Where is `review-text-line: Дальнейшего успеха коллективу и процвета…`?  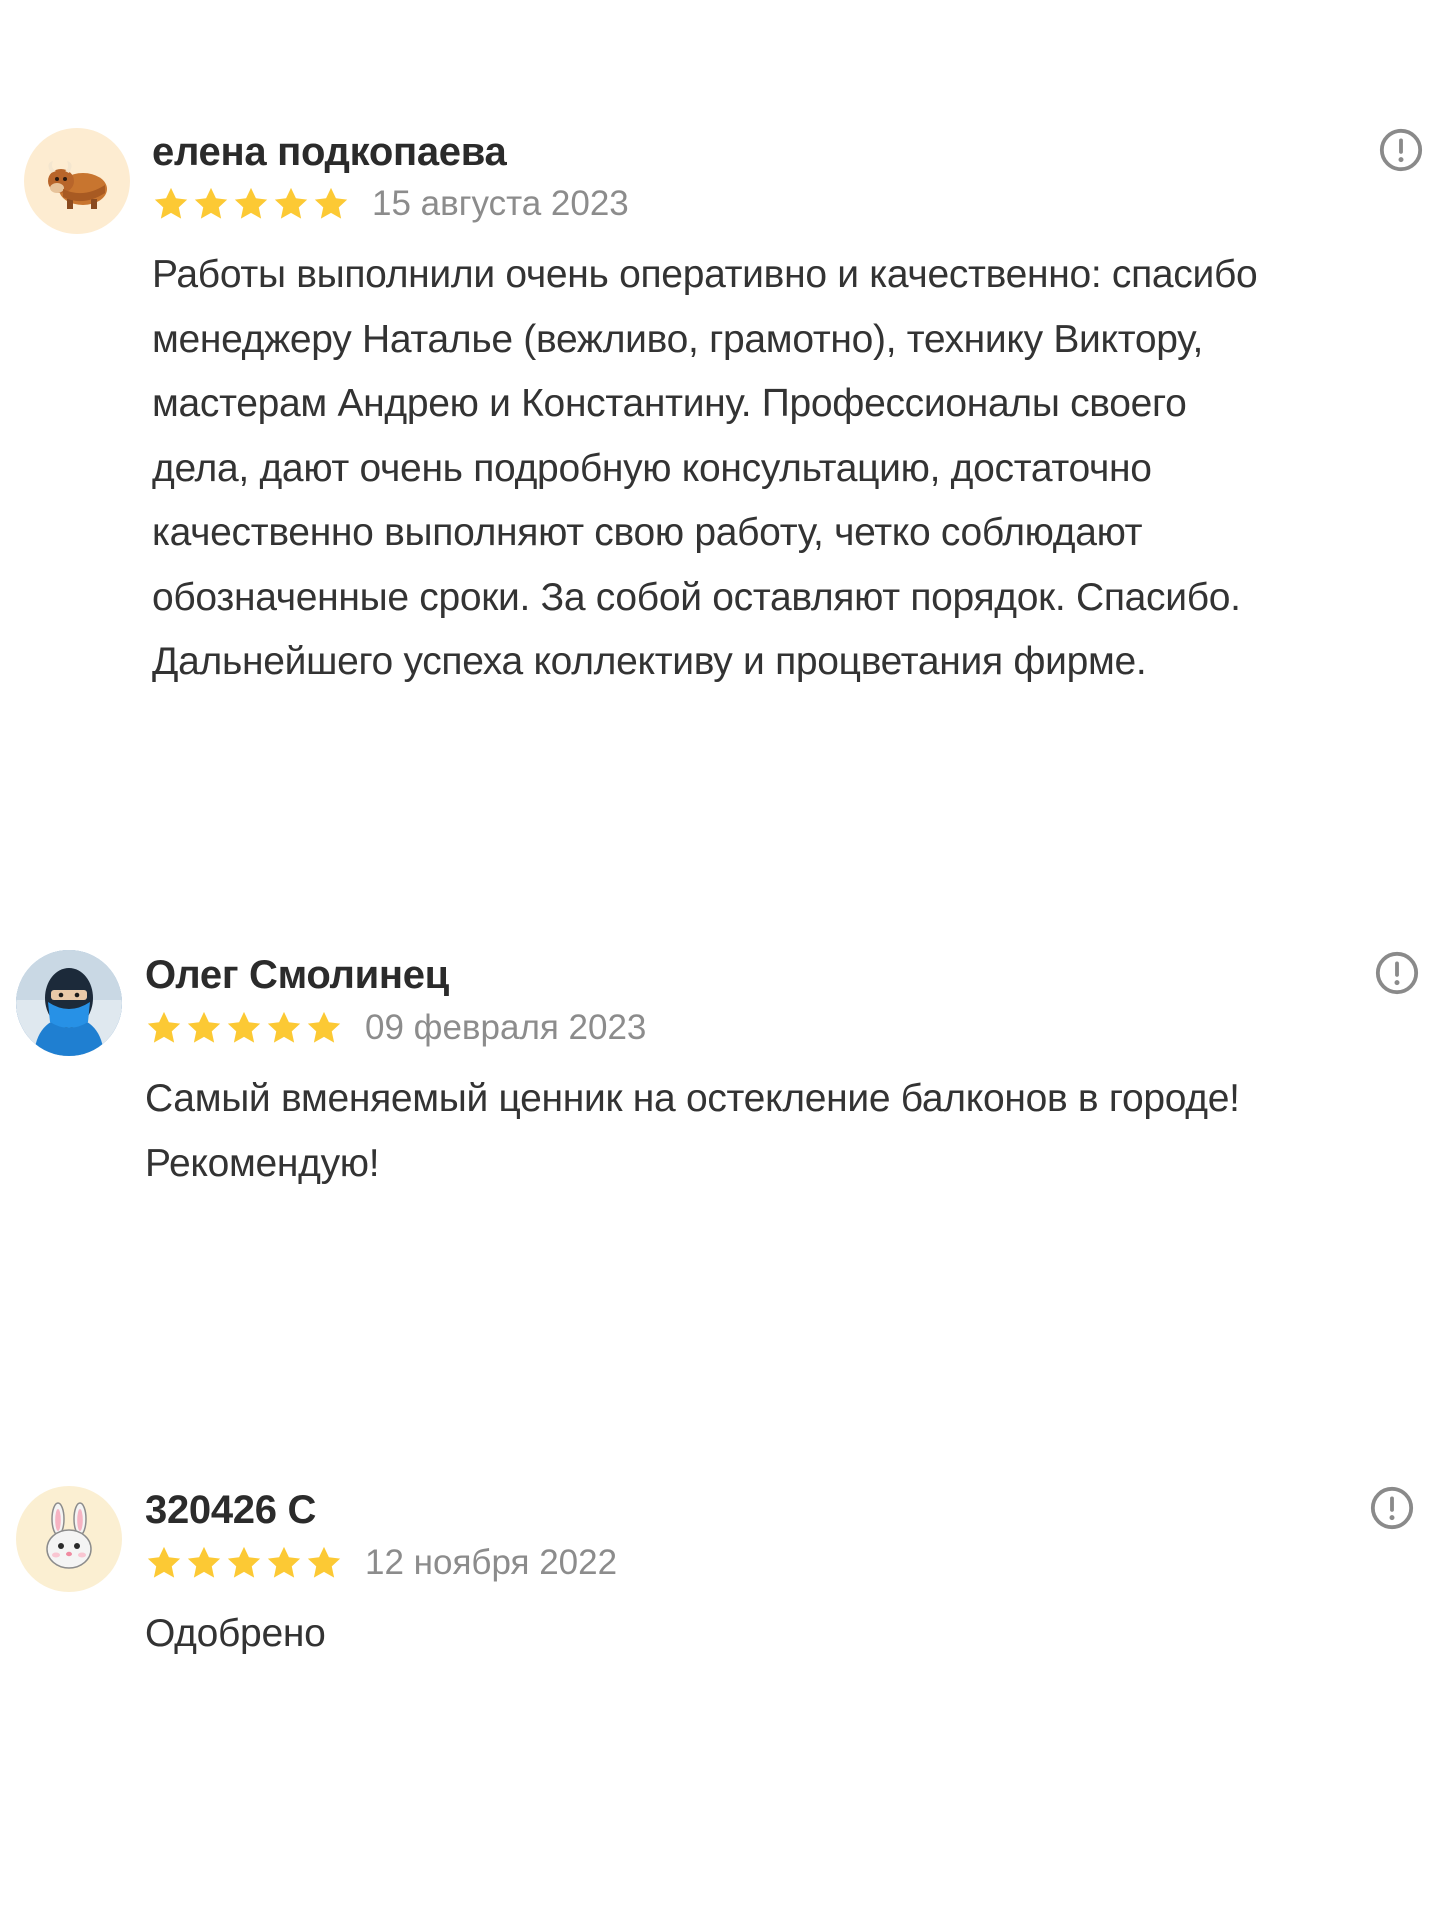 review-text-line: Дальнейшего успеха коллективу и процвета… is located at coordinates (649, 661).